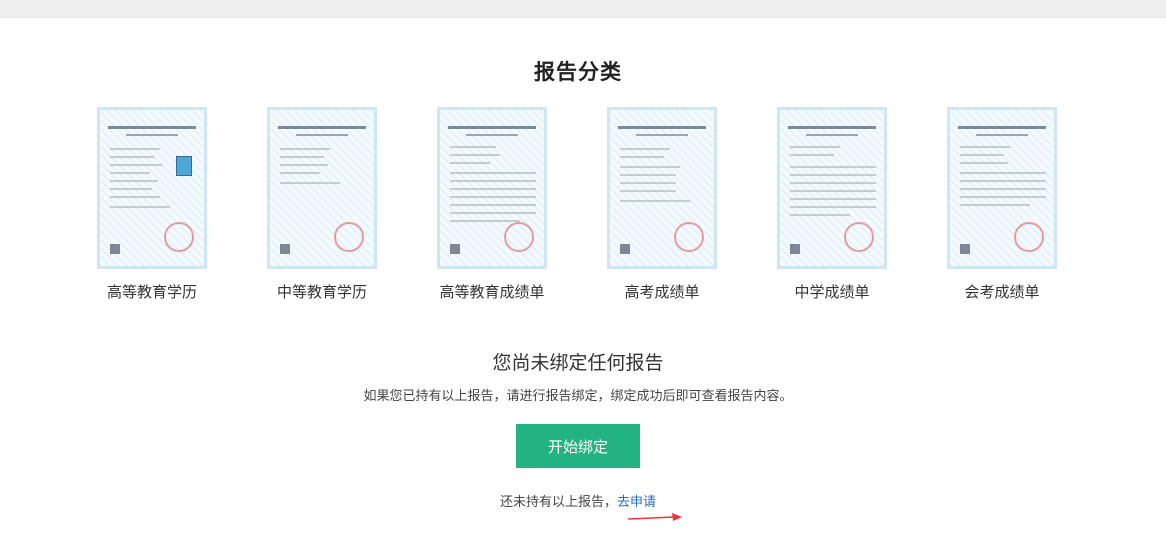 This screenshot has width=1166, height=555. What do you see at coordinates (184, 166) in the screenshot?
I see `photo-icon` at bounding box center [184, 166].